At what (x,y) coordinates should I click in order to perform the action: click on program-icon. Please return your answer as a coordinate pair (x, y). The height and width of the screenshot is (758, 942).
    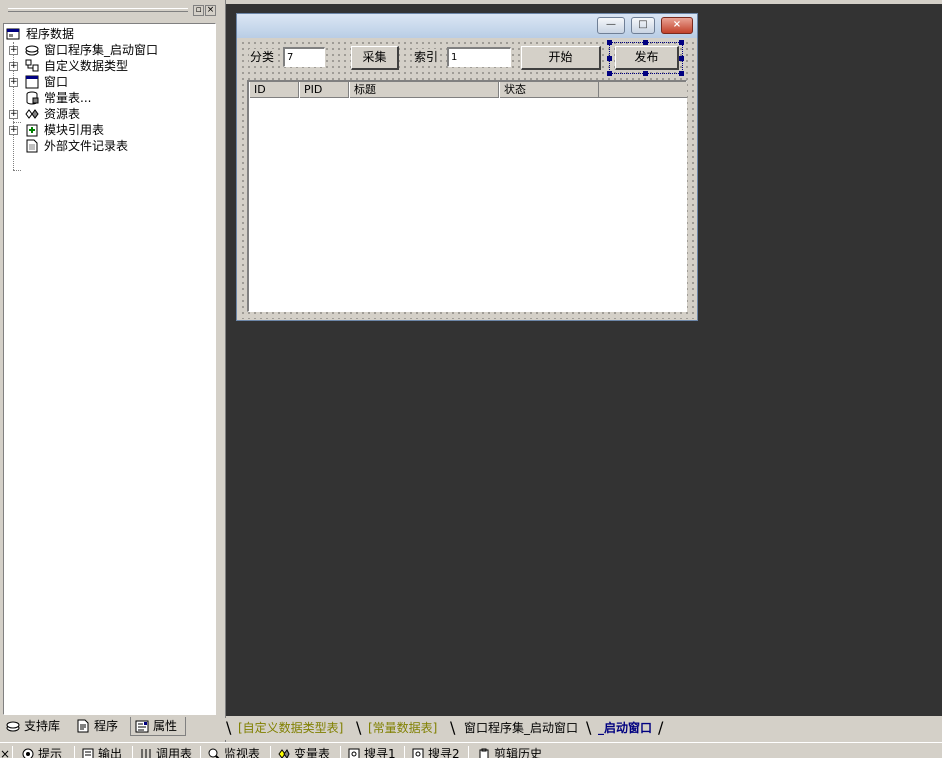
    Looking at the image, I should click on (83, 726).